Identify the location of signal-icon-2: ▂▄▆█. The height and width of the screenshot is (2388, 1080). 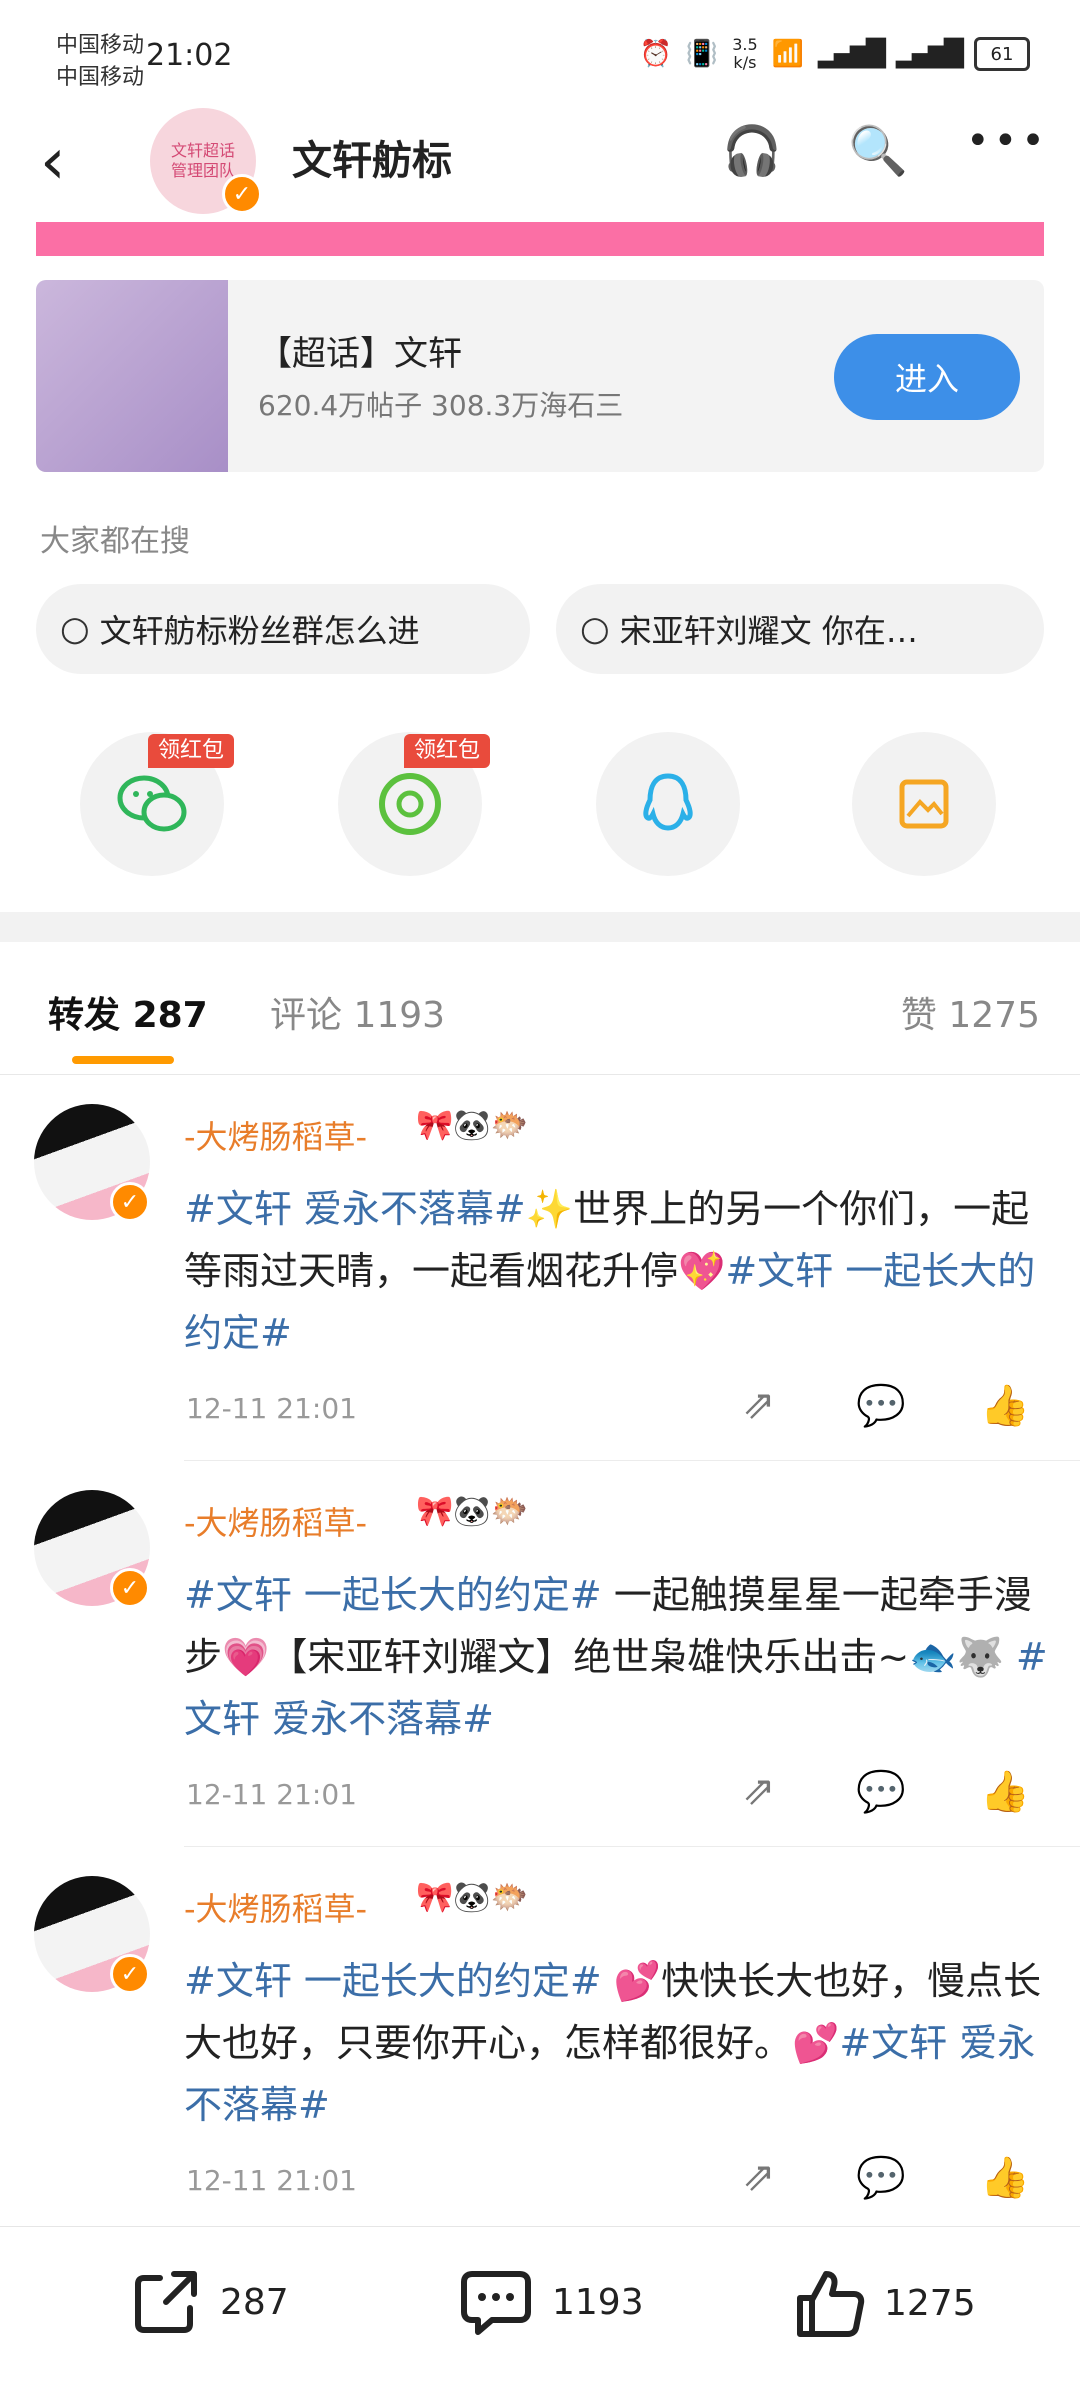
(930, 54).